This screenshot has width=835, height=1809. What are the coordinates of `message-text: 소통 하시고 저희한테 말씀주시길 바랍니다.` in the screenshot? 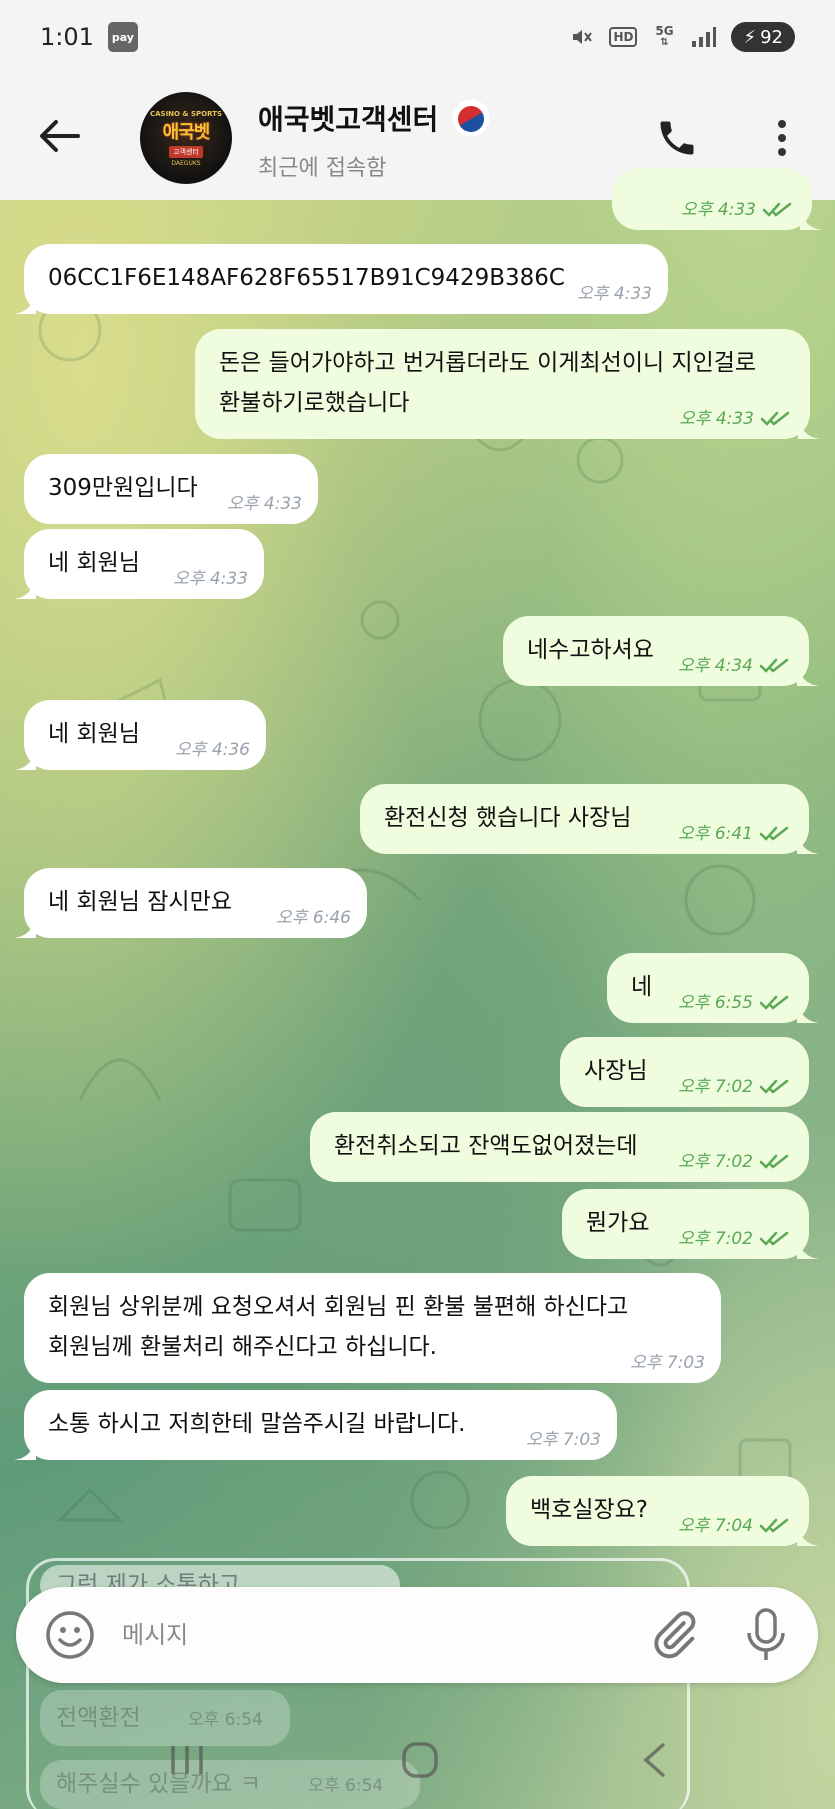 It's located at (257, 1424).